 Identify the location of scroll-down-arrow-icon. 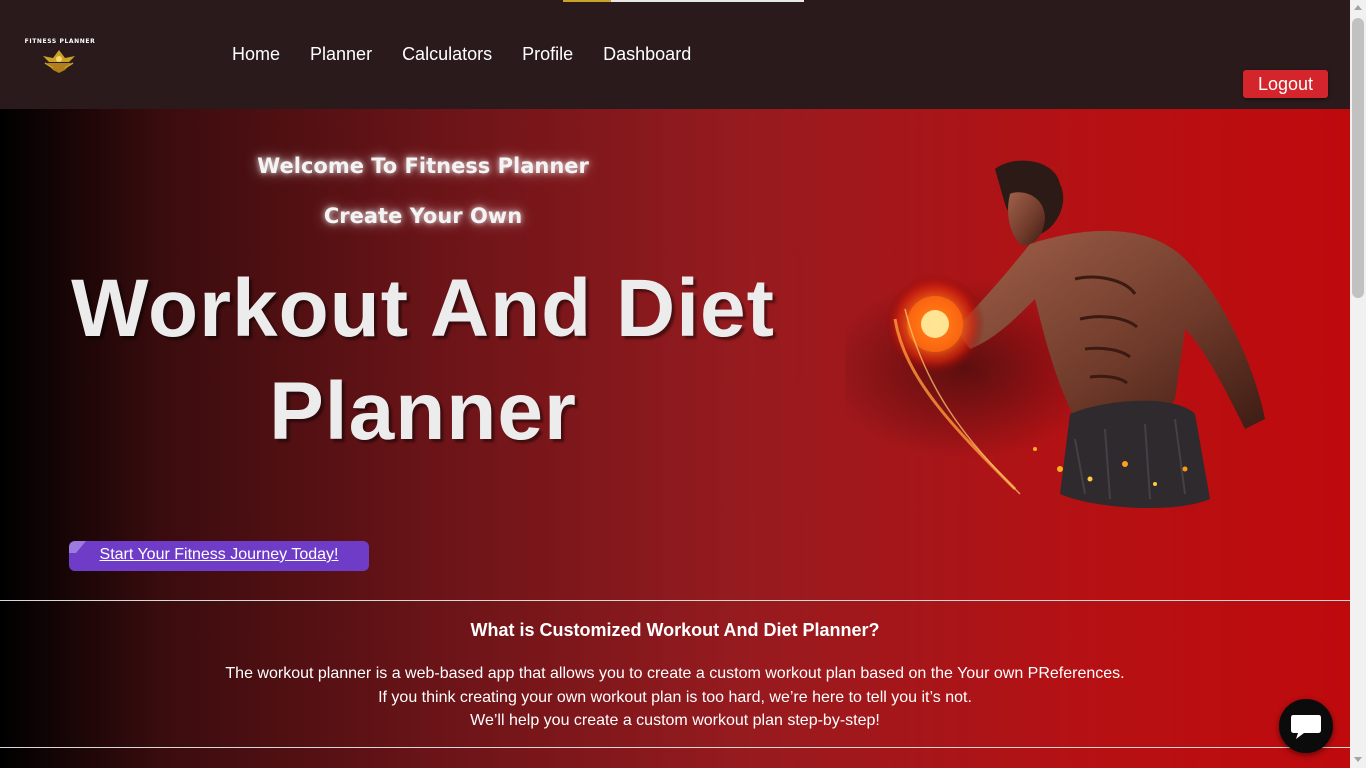
(1358, 759).